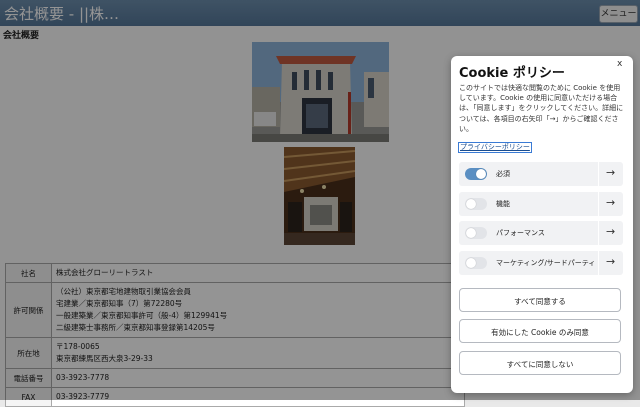 The height and width of the screenshot is (407, 640). I want to click on marketing-toggle, so click(476, 263).